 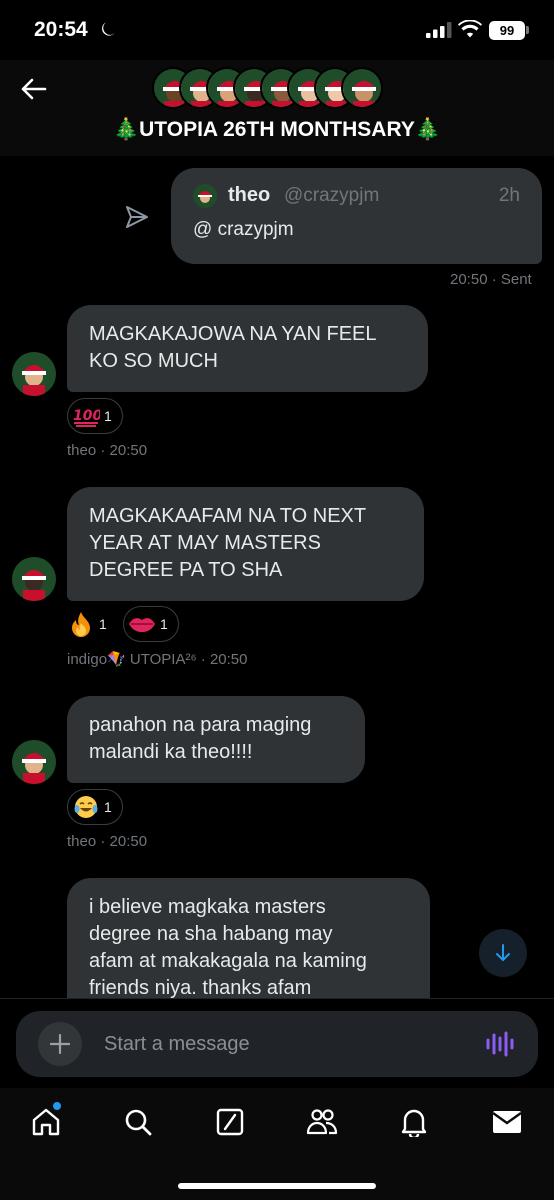 I want to click on message-line: MAGKAKAJOWA NA YAN FEEL, so click(x=233, y=334).